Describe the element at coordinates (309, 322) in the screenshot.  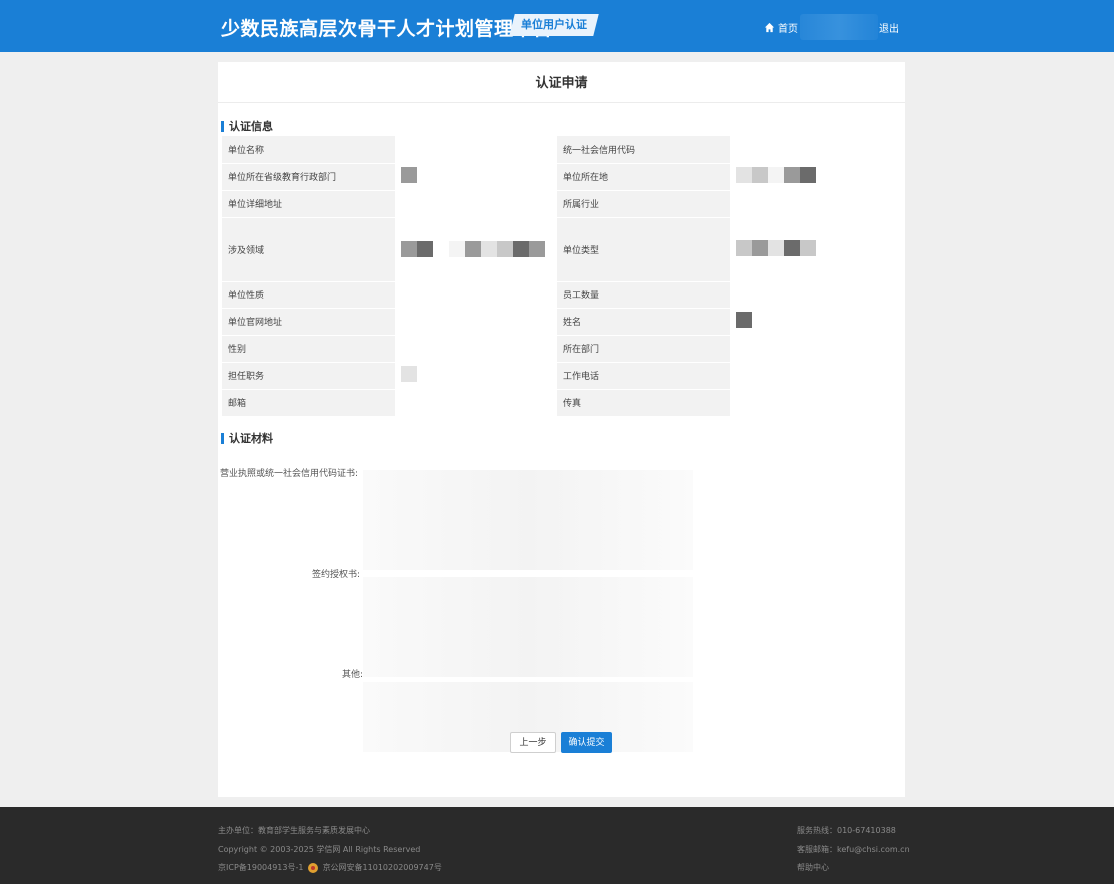
I see `field-label: 单位官网地址` at that location.